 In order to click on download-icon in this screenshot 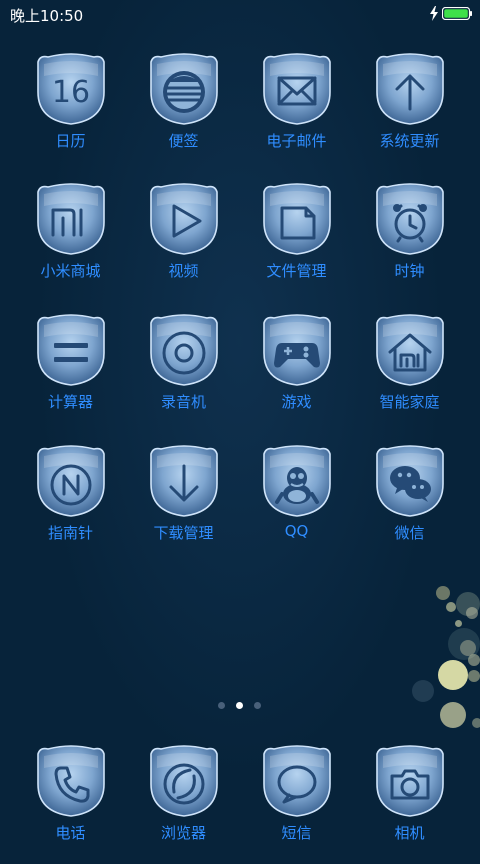, I will do `click(184, 481)`.